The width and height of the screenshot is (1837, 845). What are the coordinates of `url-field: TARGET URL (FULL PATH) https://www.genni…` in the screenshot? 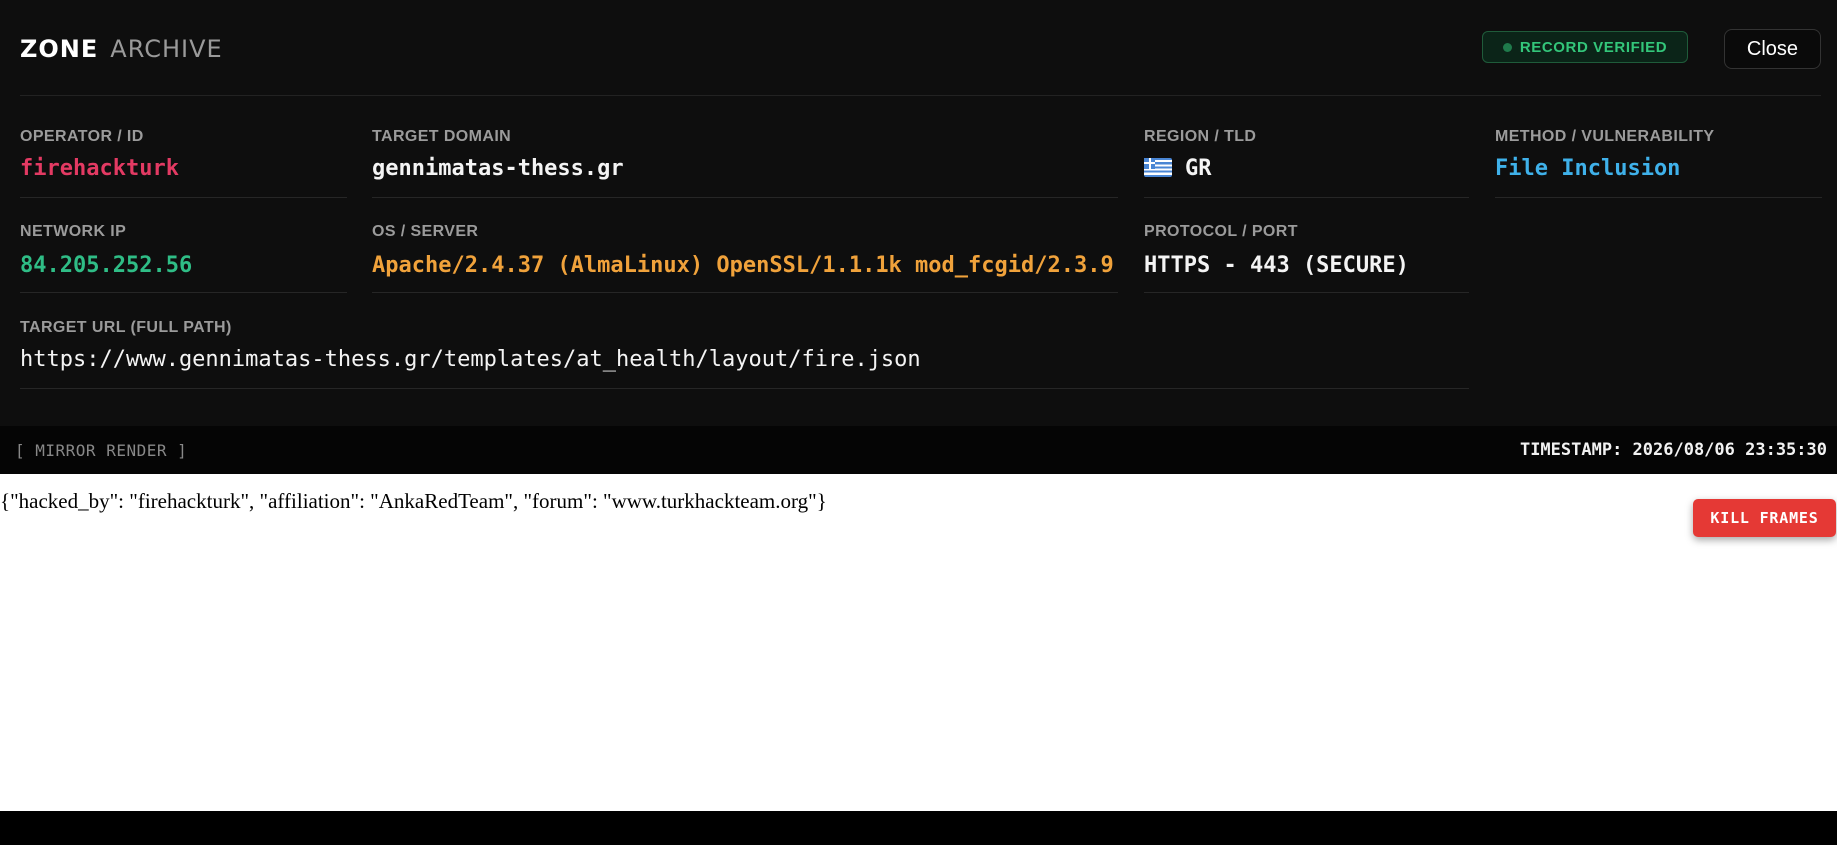 It's located at (744, 349).